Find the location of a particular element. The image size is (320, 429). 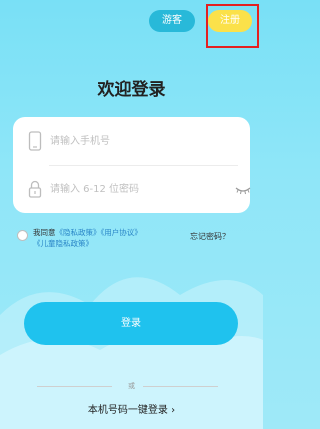

eye-closed-icon is located at coordinates (243, 190).